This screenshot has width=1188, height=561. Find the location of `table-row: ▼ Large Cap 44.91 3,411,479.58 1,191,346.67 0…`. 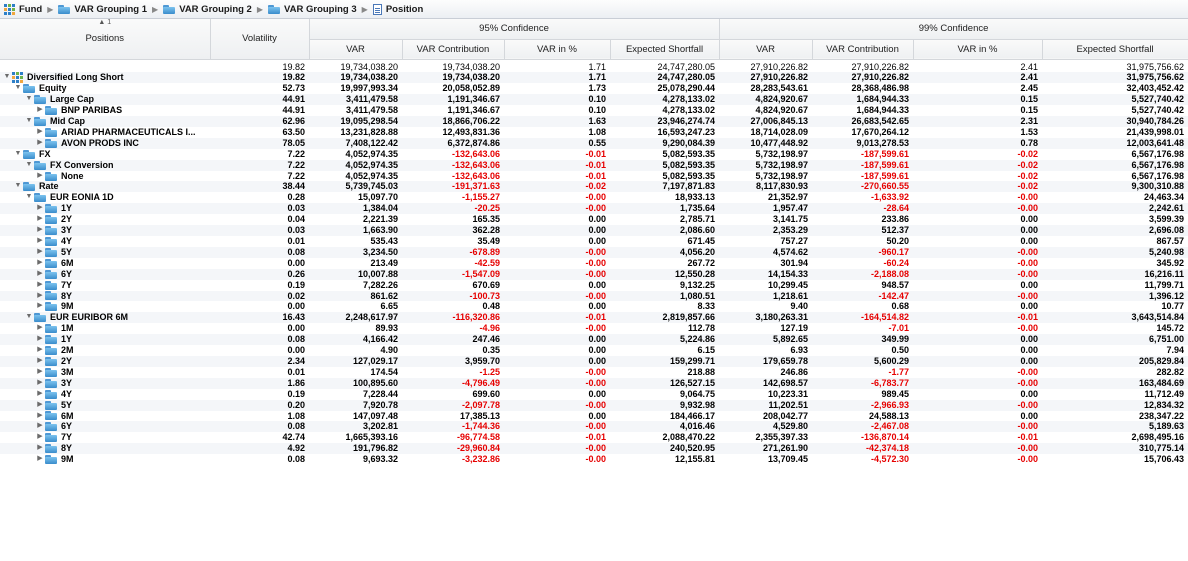

table-row: ▼ Large Cap 44.91 3,411,479.58 1,191,346.67 0… is located at coordinates (594, 100).